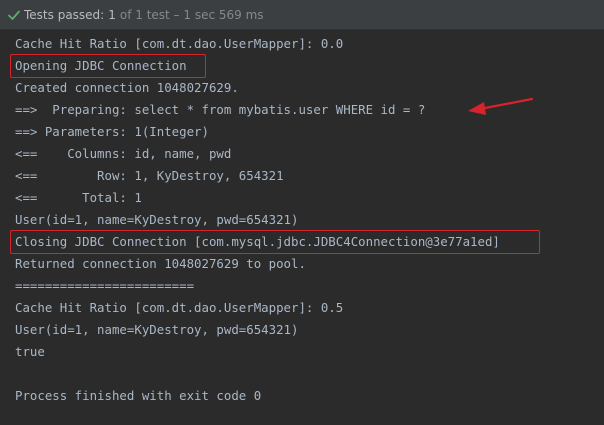 This screenshot has width=604, height=425. I want to click on check-icon, so click(14, 15).